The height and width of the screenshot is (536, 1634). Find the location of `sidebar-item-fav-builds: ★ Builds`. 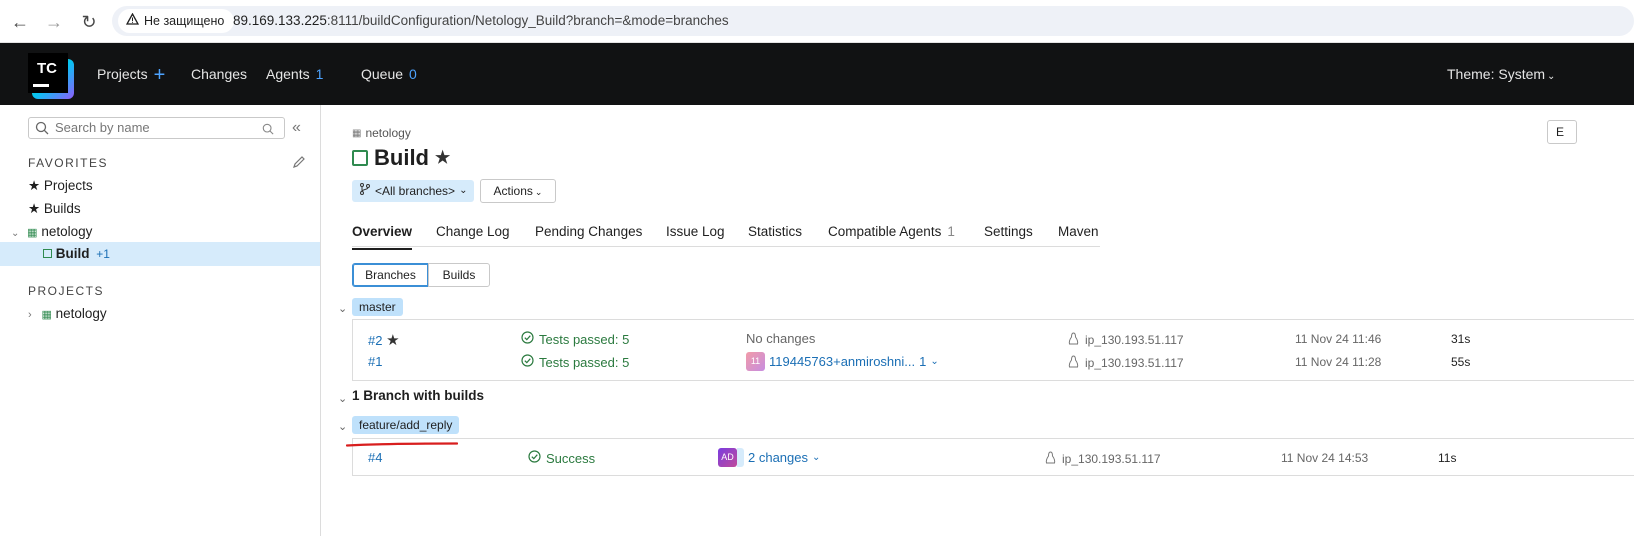

sidebar-item-fav-builds: ★ Builds is located at coordinates (54, 209).